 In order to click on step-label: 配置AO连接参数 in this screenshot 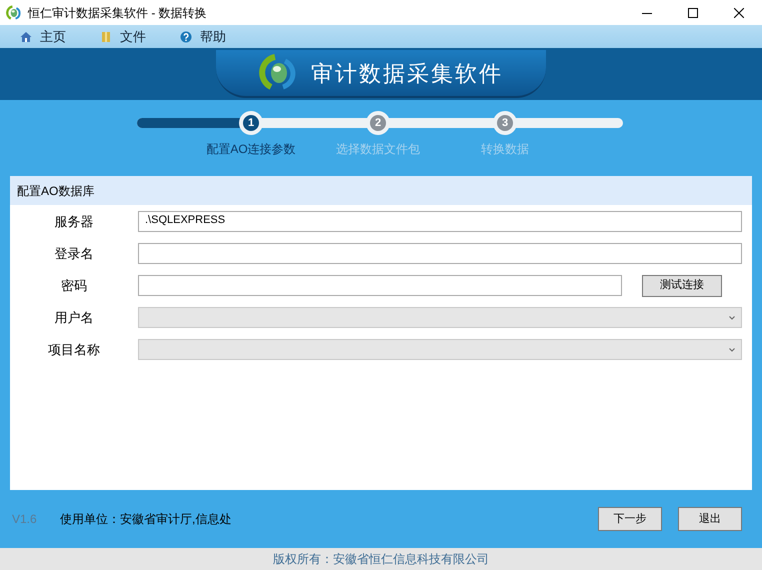, I will do `click(251, 149)`.